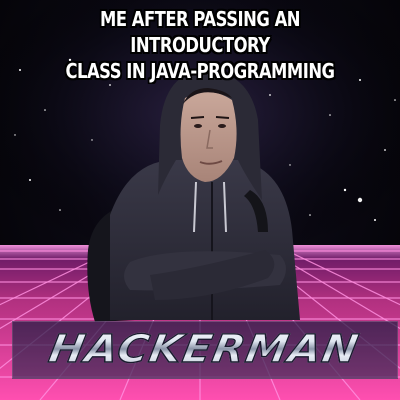 Image resolution: width=400 pixels, height=400 pixels. I want to click on caption-line-1: ME AFTER PASSING AN INTRODUCTORY, so click(200, 32).